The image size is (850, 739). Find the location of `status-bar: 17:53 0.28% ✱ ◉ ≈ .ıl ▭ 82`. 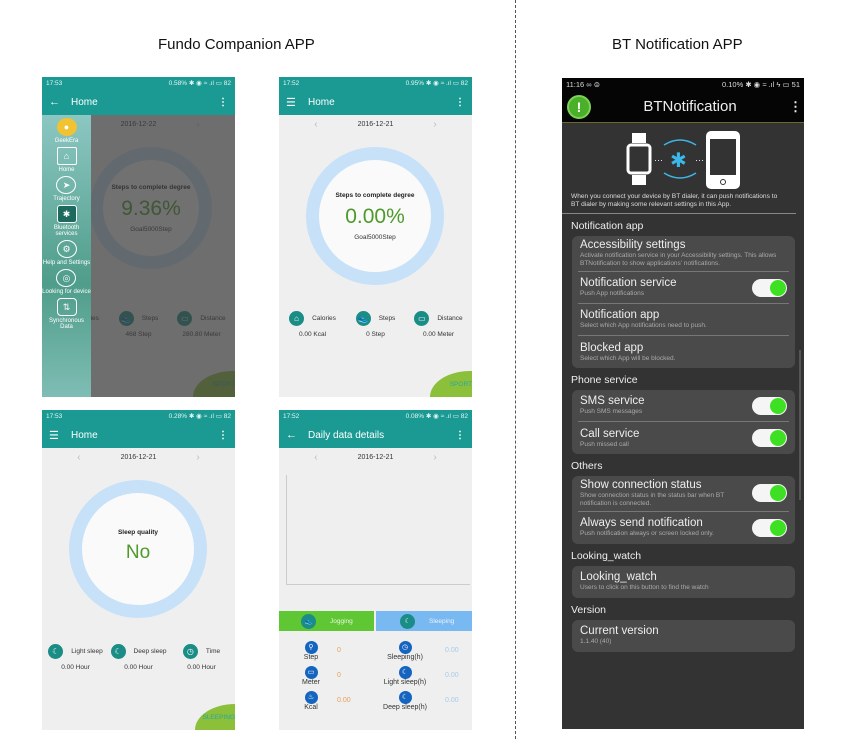

status-bar: 17:53 0.28% ✱ ◉ ≈ .ıl ▭ 82 is located at coordinates (138, 416).